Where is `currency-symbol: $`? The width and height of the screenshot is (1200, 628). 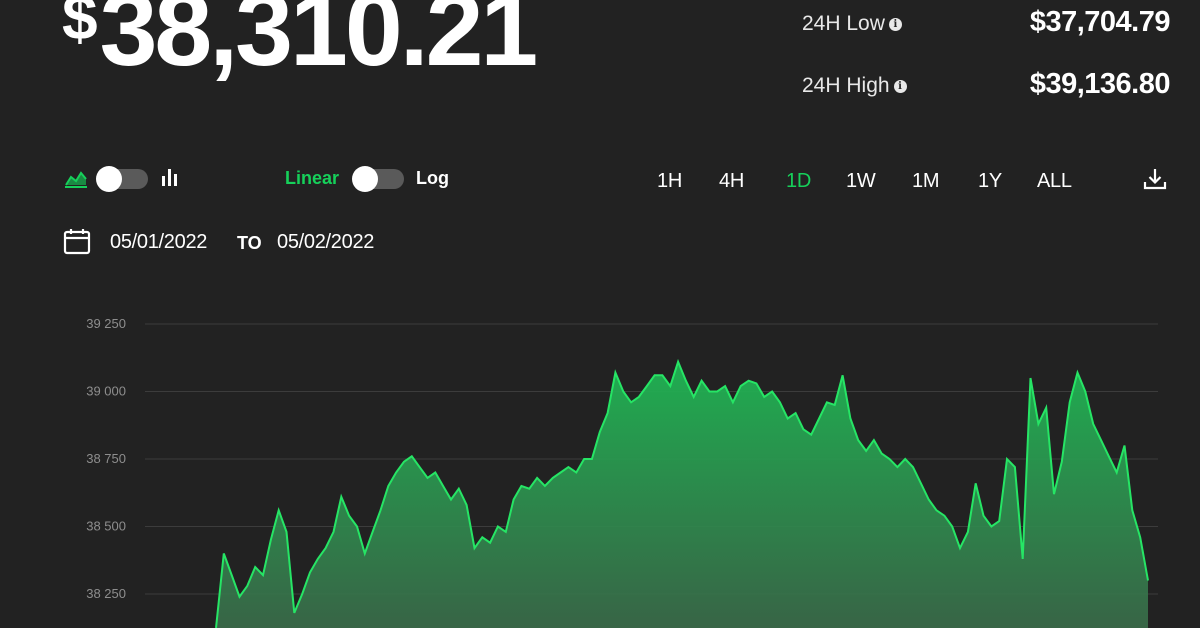
currency-symbol: $ is located at coordinates (80, 26).